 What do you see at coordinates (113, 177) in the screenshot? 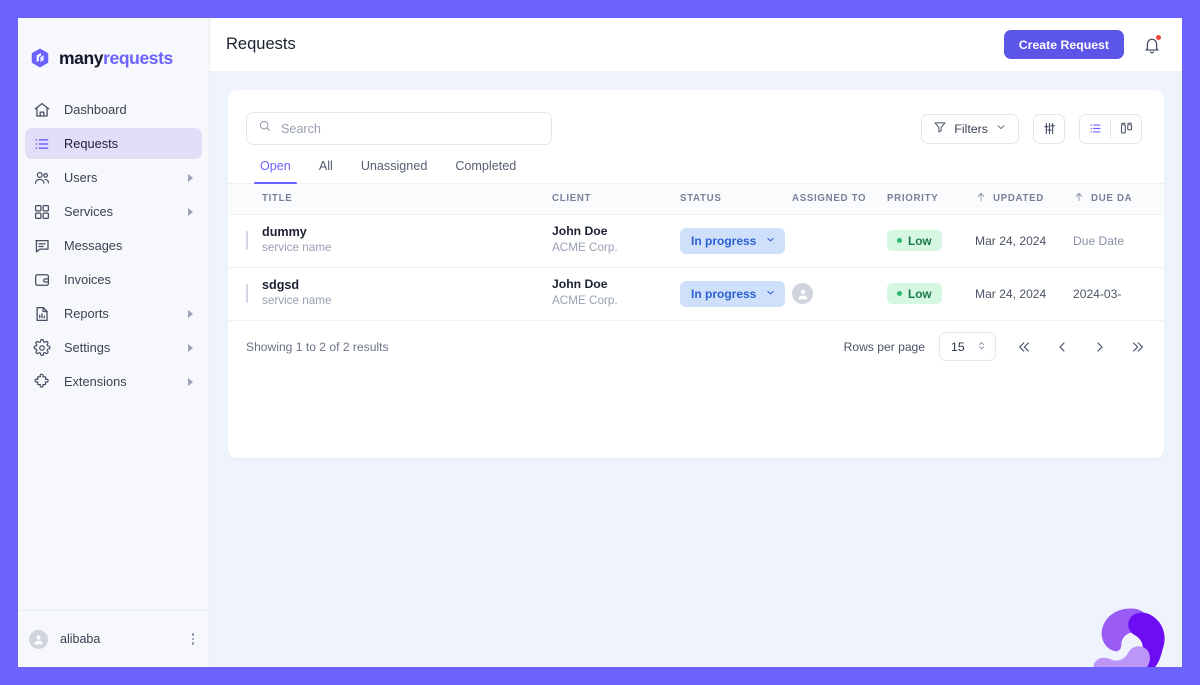
I see `sidebar-item-users: Users` at bounding box center [113, 177].